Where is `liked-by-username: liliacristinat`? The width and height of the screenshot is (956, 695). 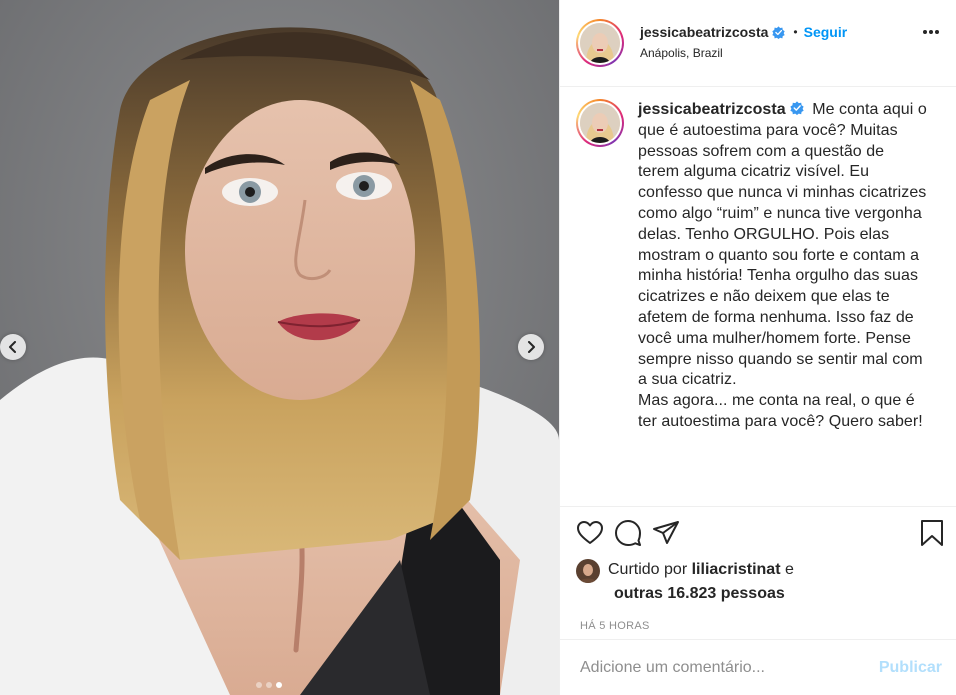
liked-by-username: liliacristinat is located at coordinates (736, 569).